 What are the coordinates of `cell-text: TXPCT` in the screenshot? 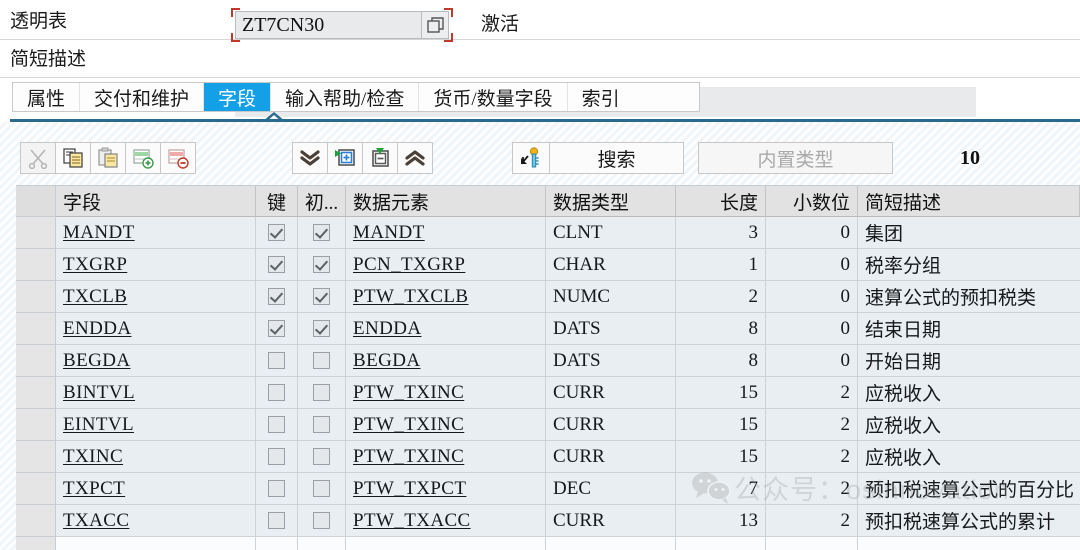 It's located at (94, 489).